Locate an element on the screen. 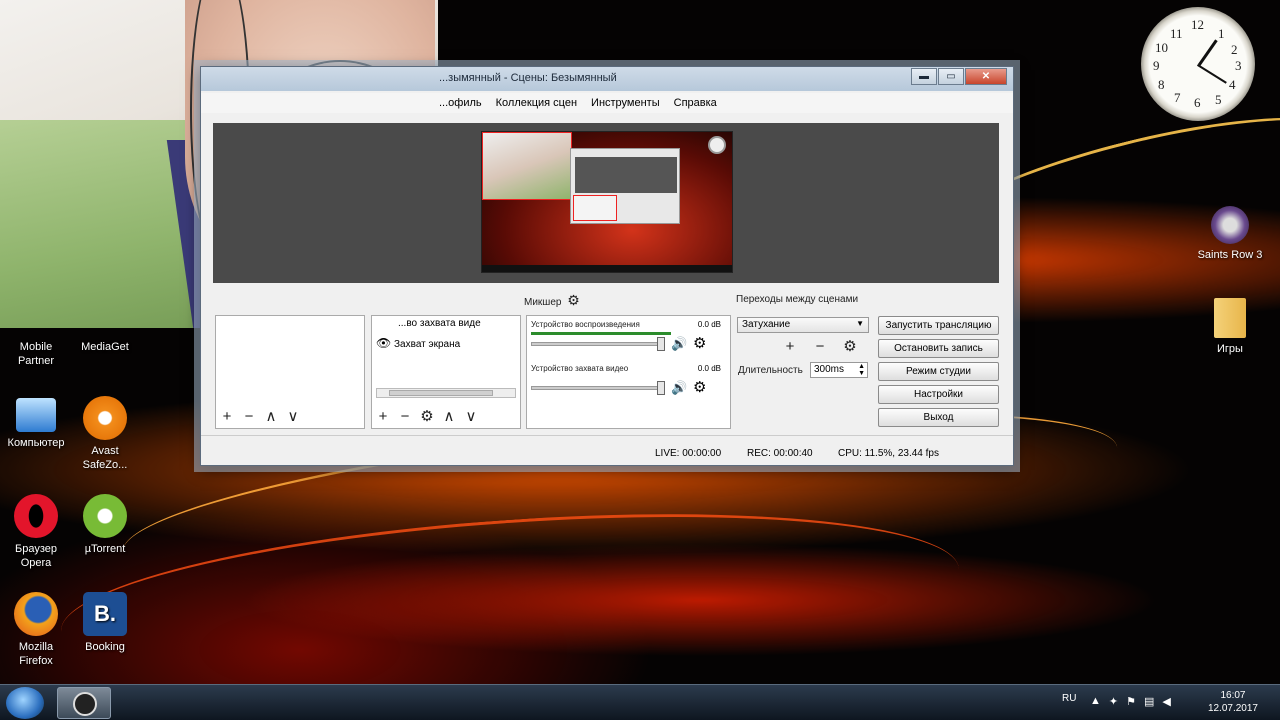  avast-icon is located at coordinates (105, 418).